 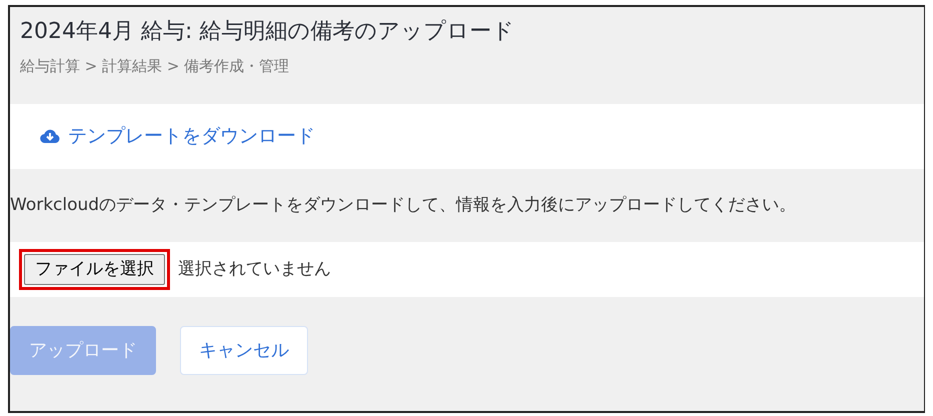 What do you see at coordinates (155, 66) in the screenshot?
I see `breadcrumb: 給与計算 > 計算結果 > 備考作成・管理` at bounding box center [155, 66].